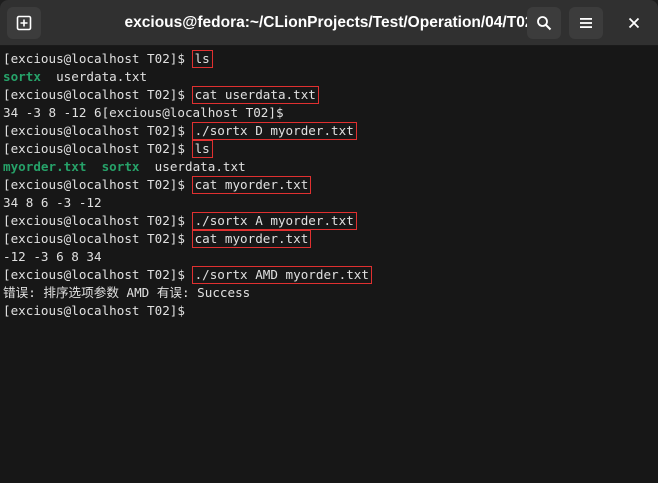  I want to click on close-button, so click(634, 23).